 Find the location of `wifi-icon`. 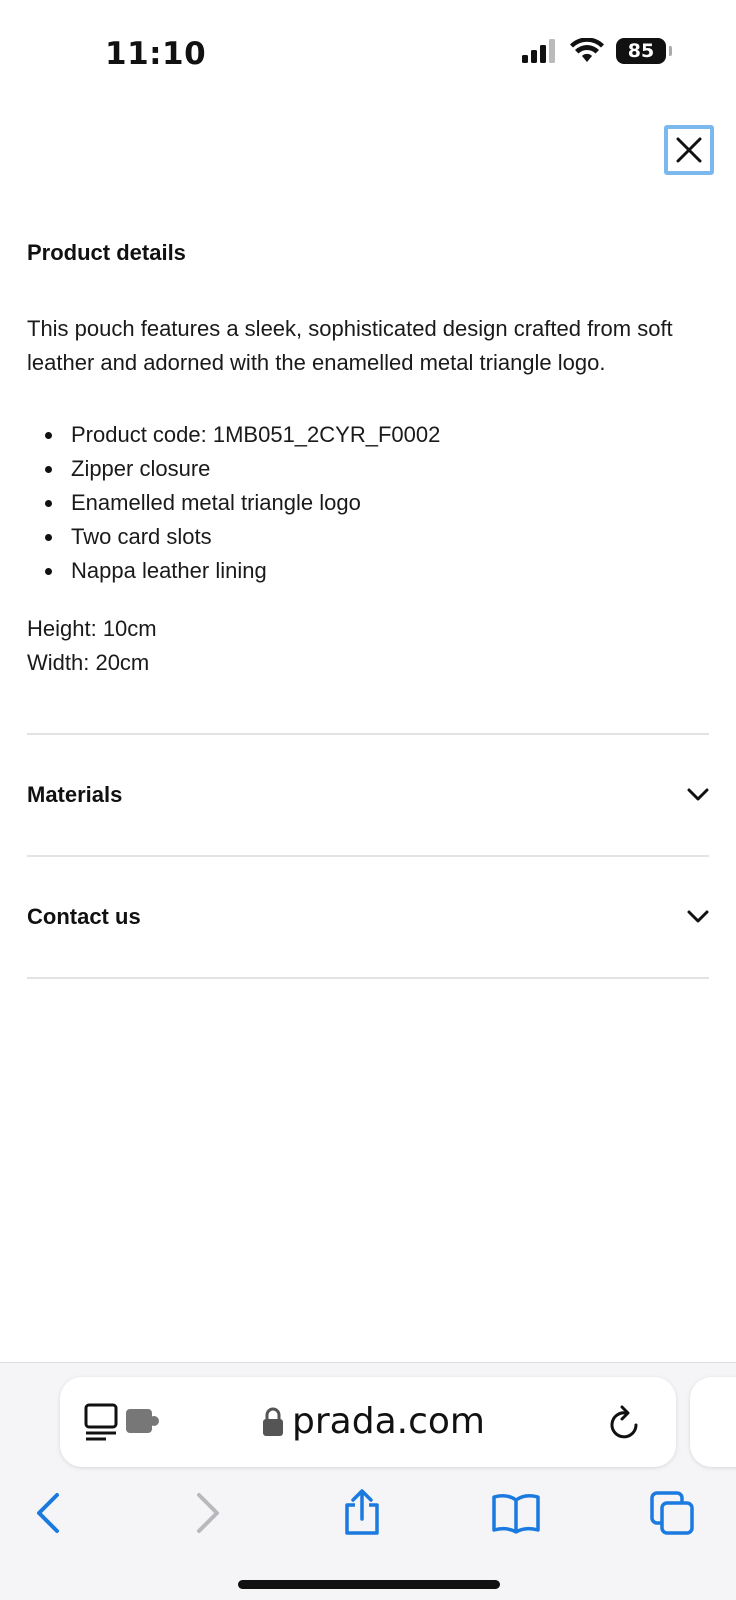

wifi-icon is located at coordinates (587, 50).